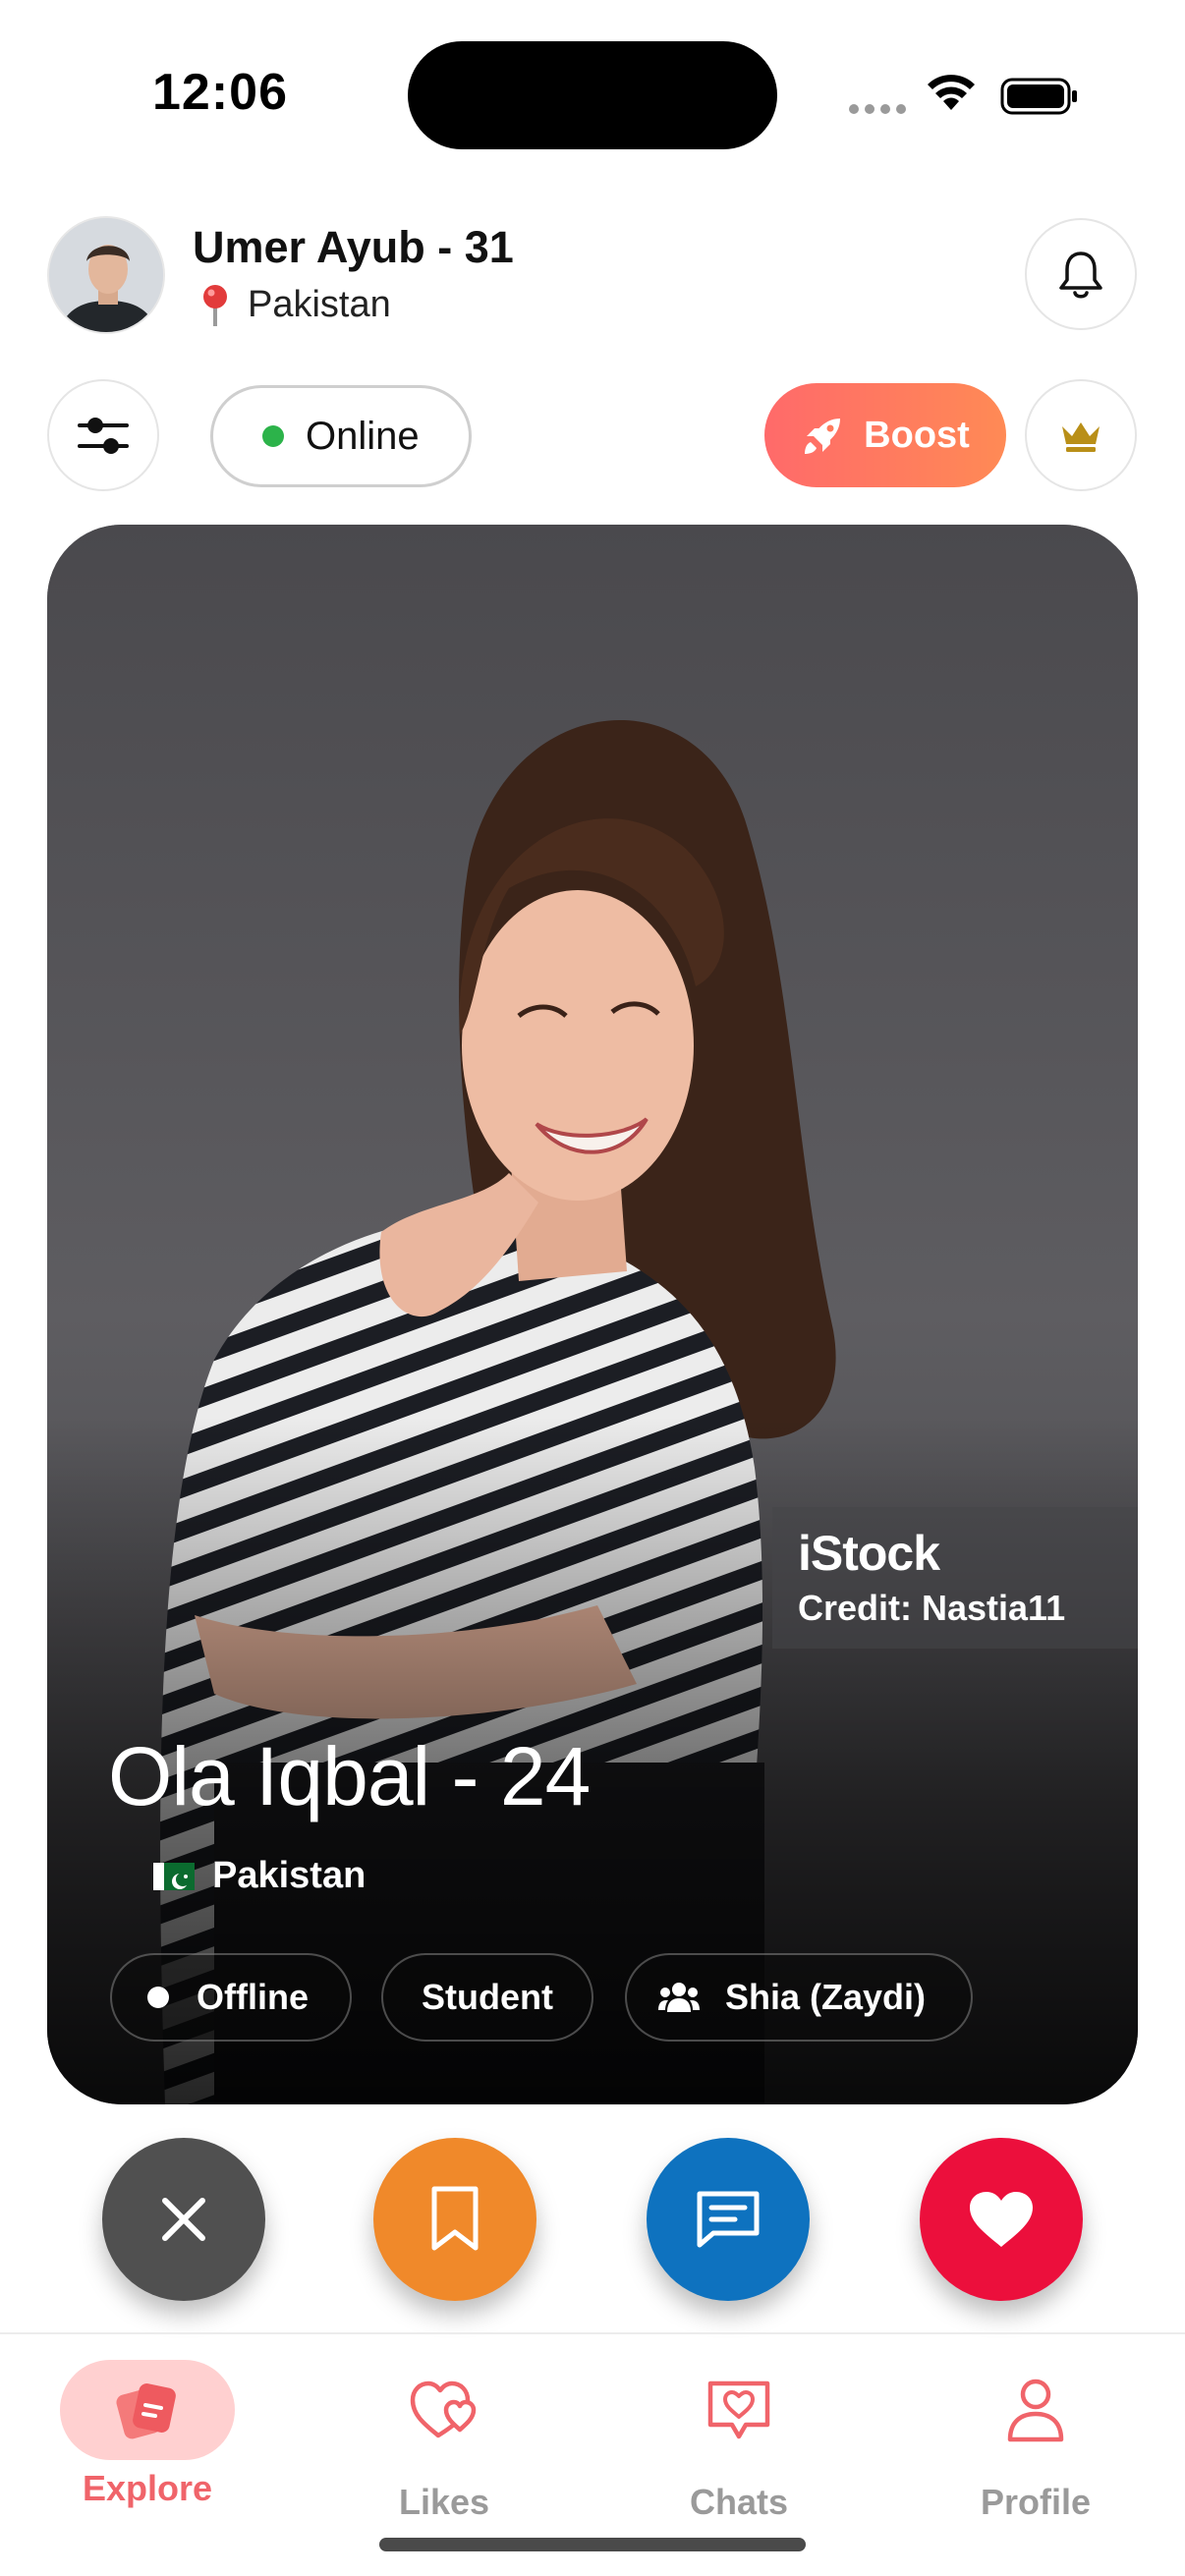 This screenshot has width=1185, height=2576. I want to click on boost-button: Boost, so click(885, 435).